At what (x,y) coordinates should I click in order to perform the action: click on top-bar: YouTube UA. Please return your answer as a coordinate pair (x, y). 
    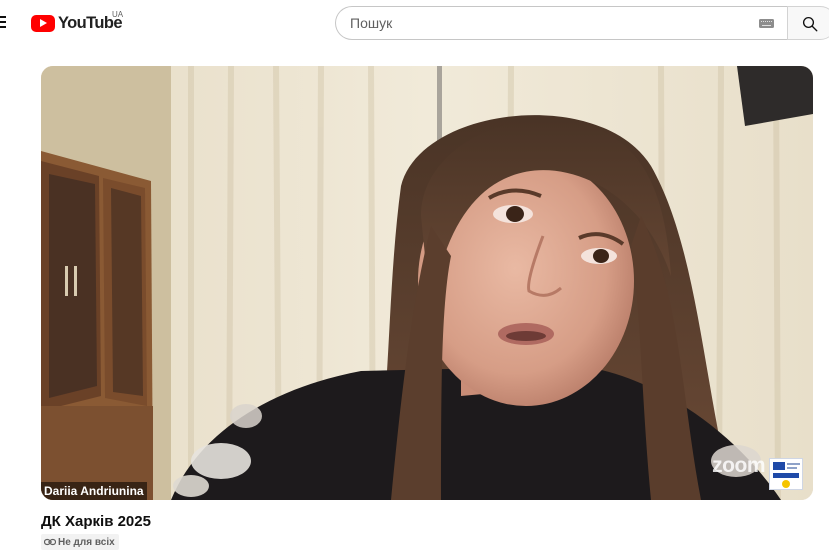
    Looking at the image, I should click on (414, 23).